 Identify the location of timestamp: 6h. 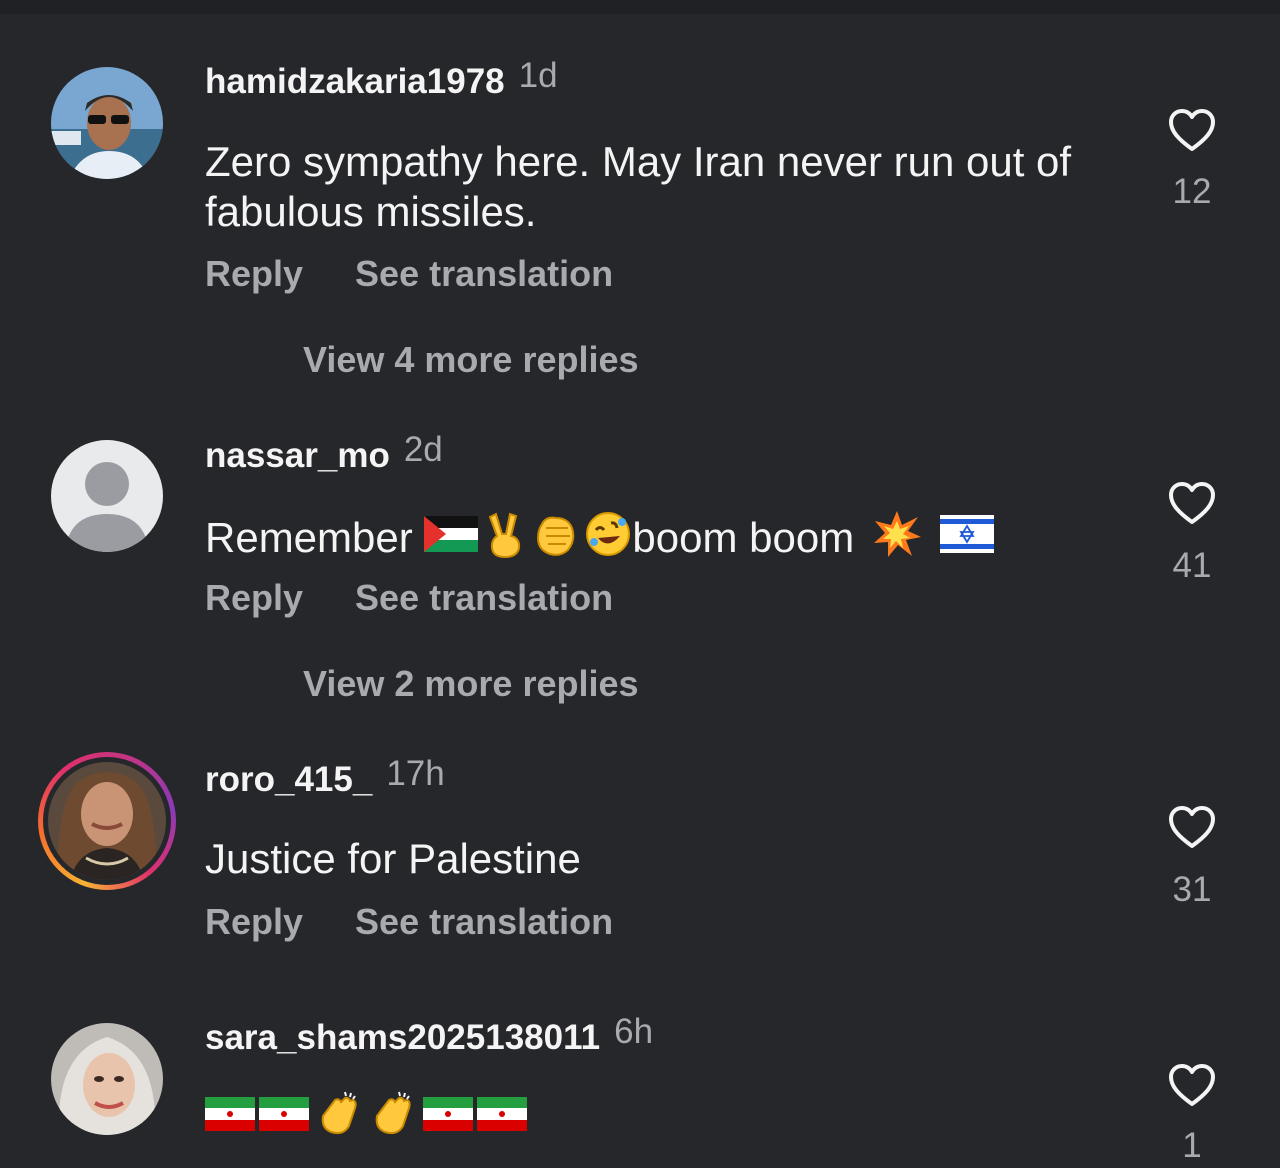
(634, 1031).